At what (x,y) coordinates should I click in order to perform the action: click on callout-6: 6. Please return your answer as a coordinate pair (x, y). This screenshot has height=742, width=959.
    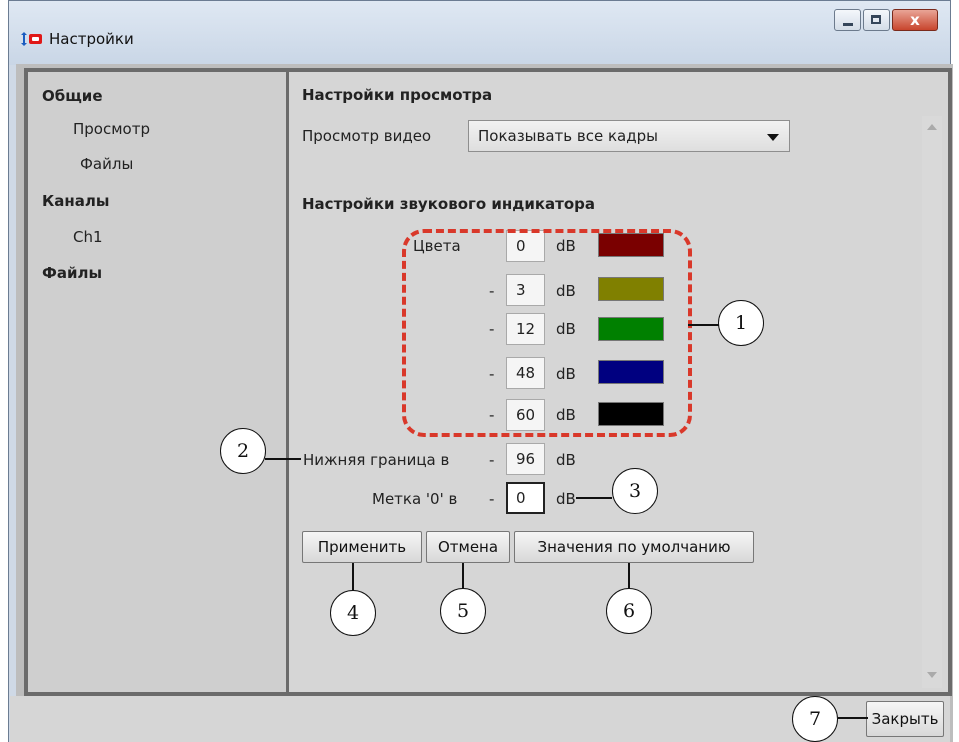
    Looking at the image, I should click on (629, 611).